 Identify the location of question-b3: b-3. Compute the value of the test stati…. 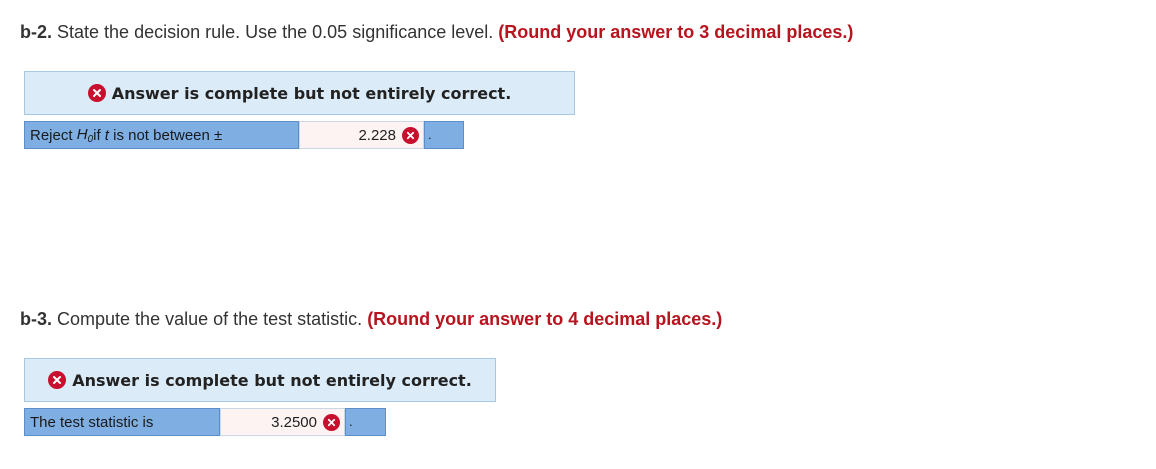
(371, 319).